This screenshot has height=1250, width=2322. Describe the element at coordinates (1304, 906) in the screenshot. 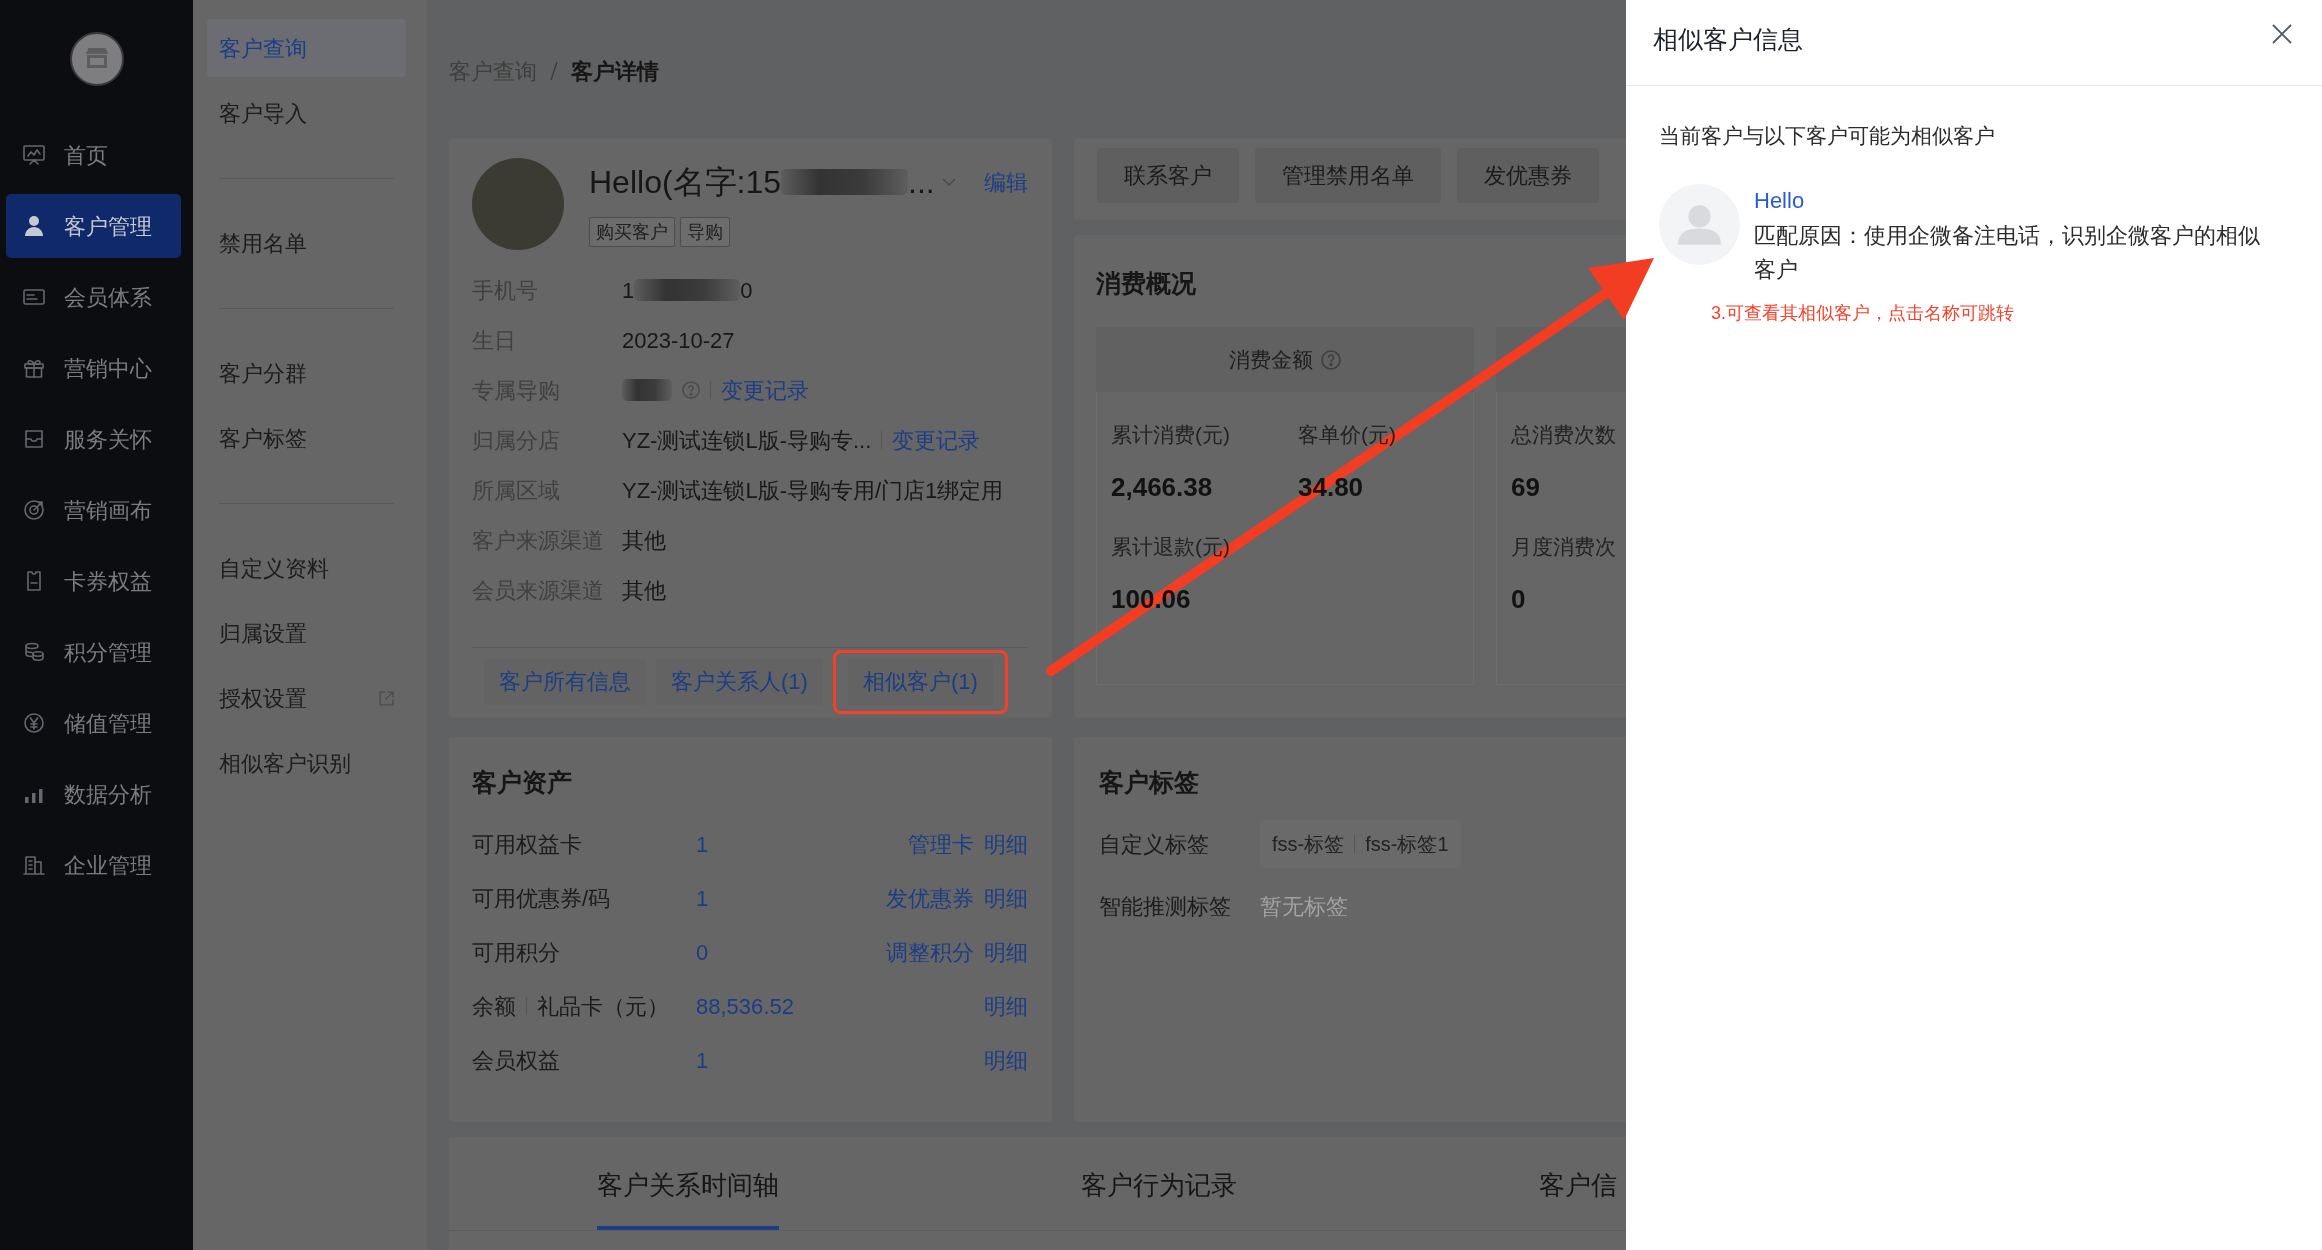

I see `empty-tag-text: 暂无标签` at that location.